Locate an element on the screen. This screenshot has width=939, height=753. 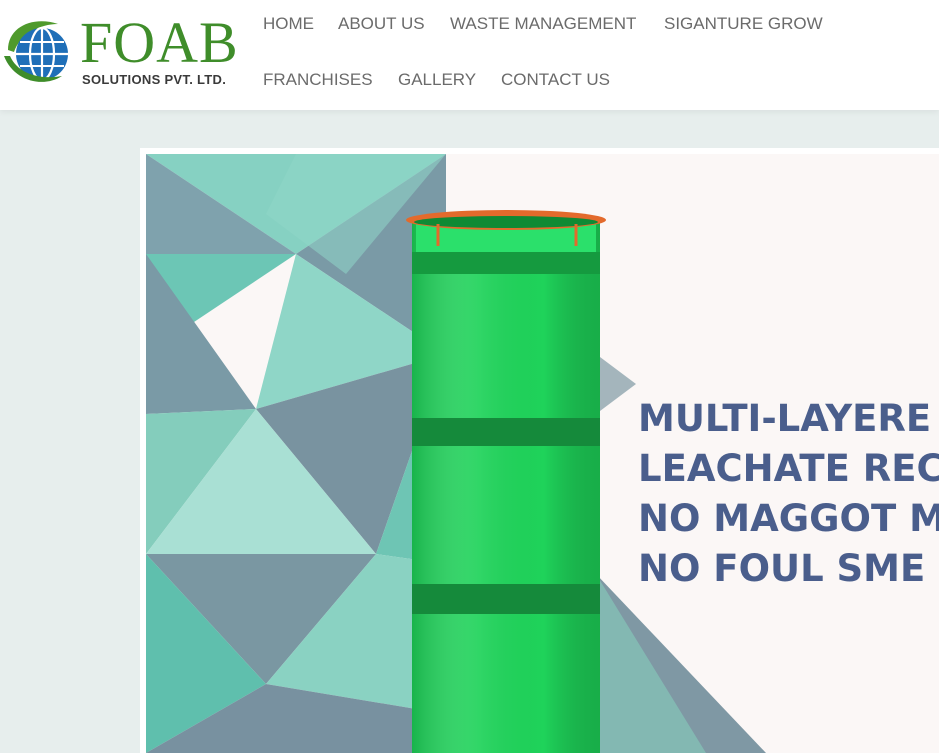
nav-signature-grow: SIGANTURE GROW is located at coordinates (743, 24).